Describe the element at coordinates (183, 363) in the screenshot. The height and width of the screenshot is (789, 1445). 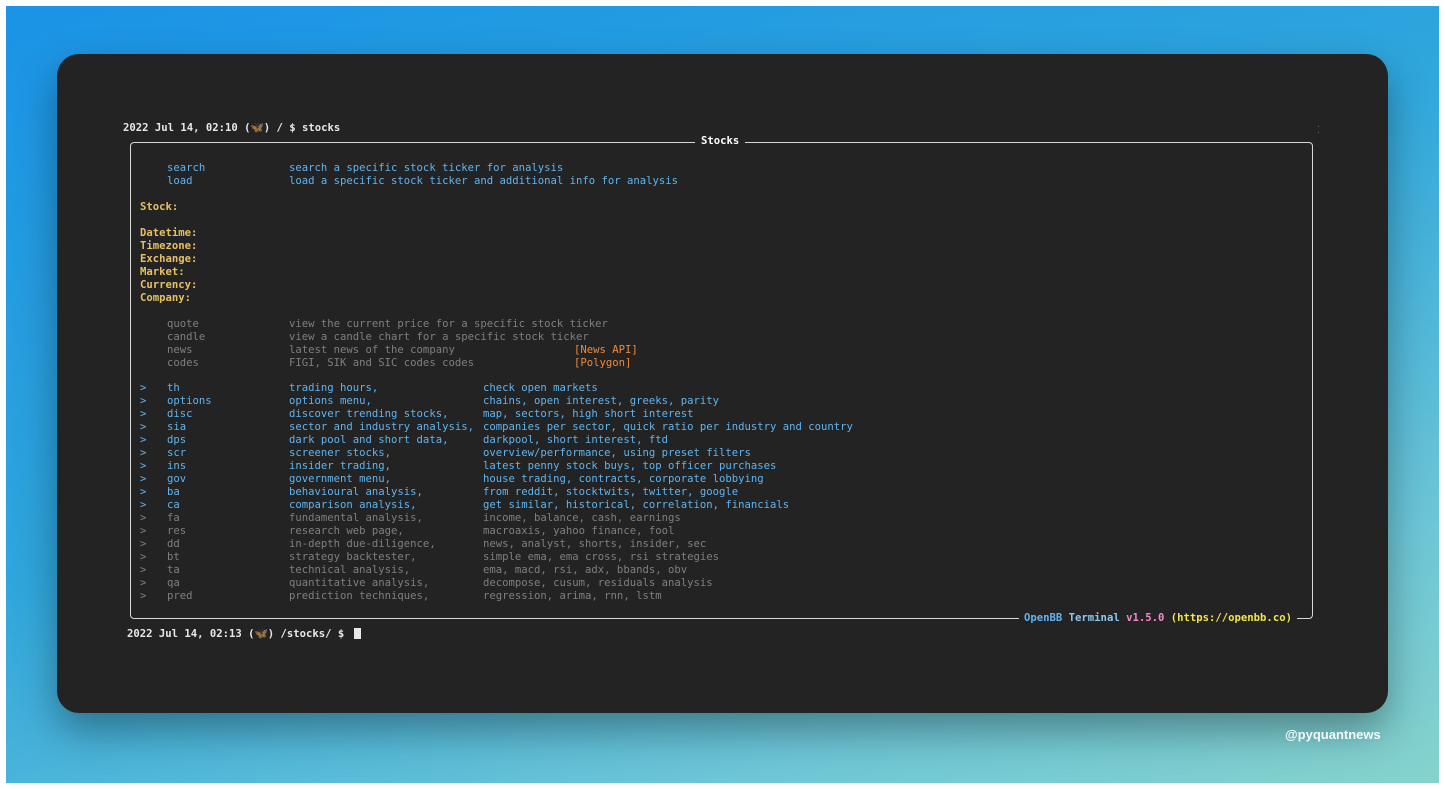
I see `command-codes: codes` at that location.